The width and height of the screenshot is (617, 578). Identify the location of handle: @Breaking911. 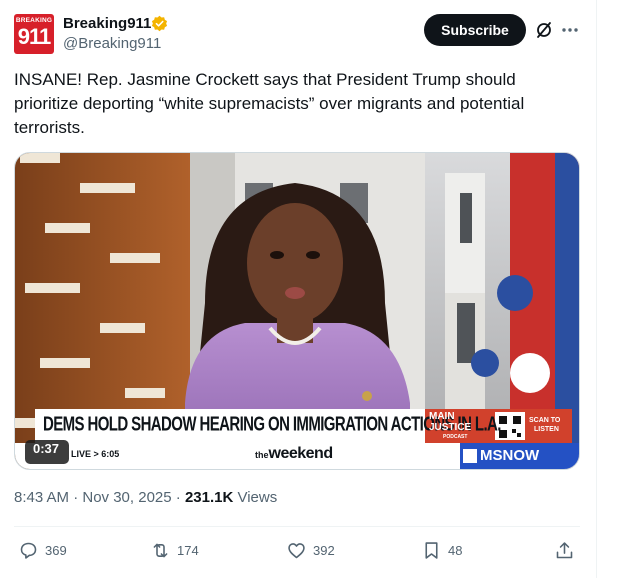
(112, 43).